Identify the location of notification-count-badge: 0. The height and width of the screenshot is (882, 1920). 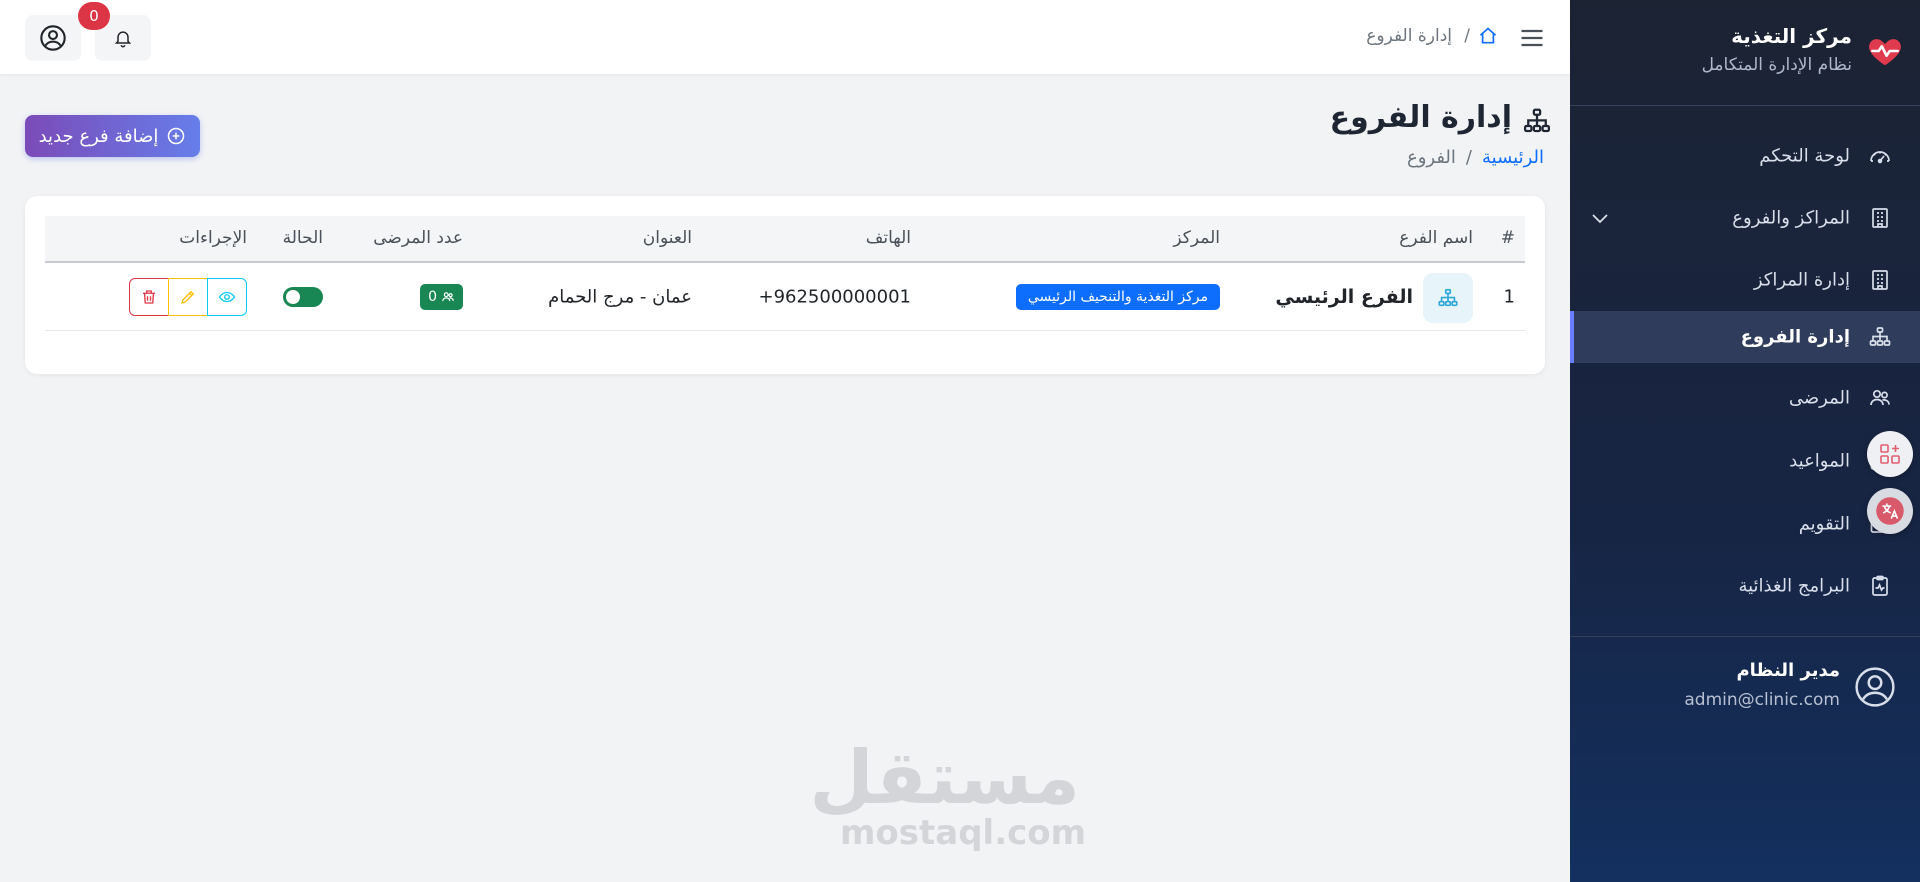
(94, 16).